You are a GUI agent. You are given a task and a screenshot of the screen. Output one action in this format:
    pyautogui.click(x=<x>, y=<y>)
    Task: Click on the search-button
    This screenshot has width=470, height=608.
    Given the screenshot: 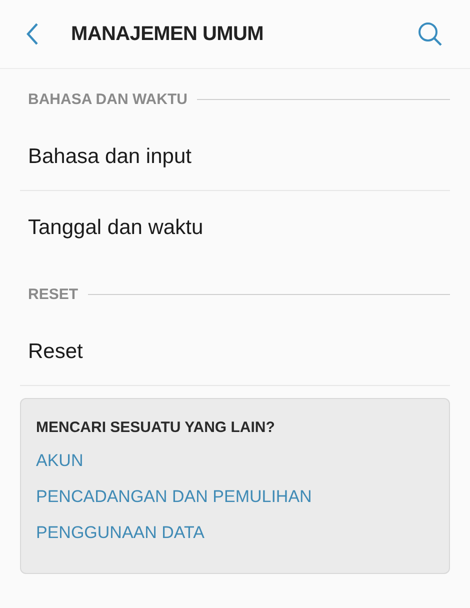 What is the action you would take?
    pyautogui.click(x=430, y=34)
    